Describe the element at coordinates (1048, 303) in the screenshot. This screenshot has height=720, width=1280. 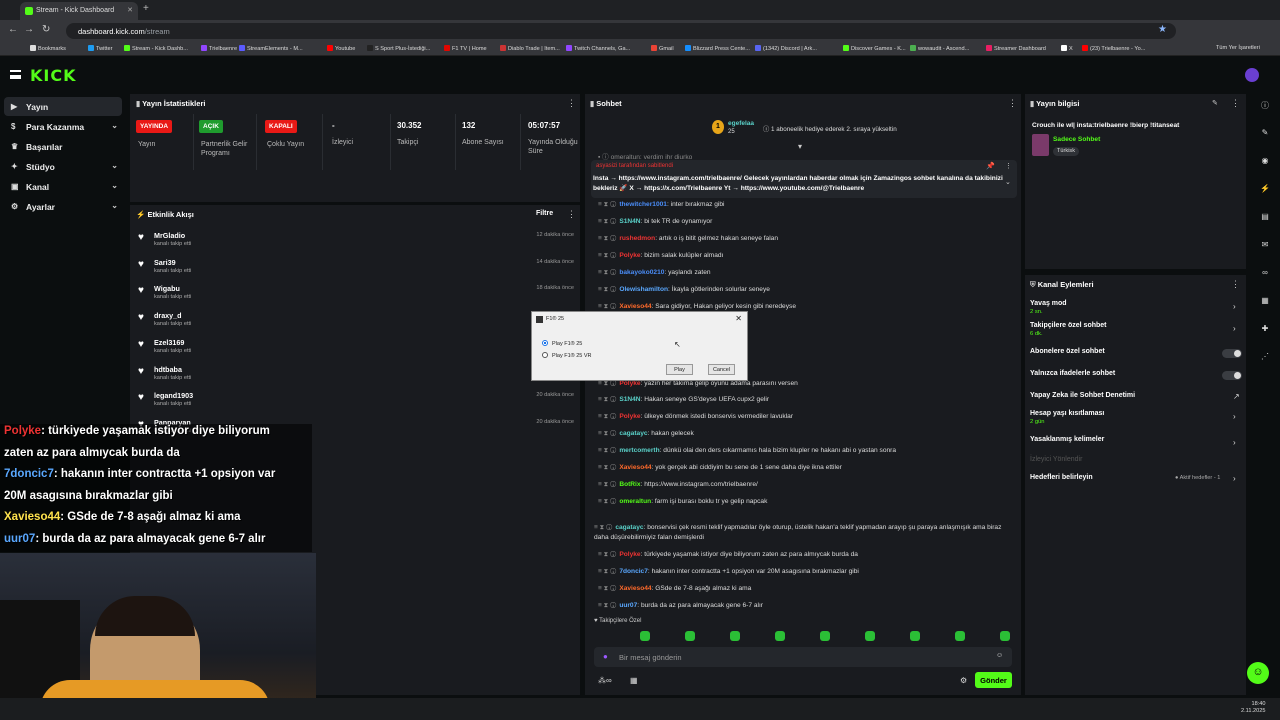
I see `channel-action: Yavaş mod` at that location.